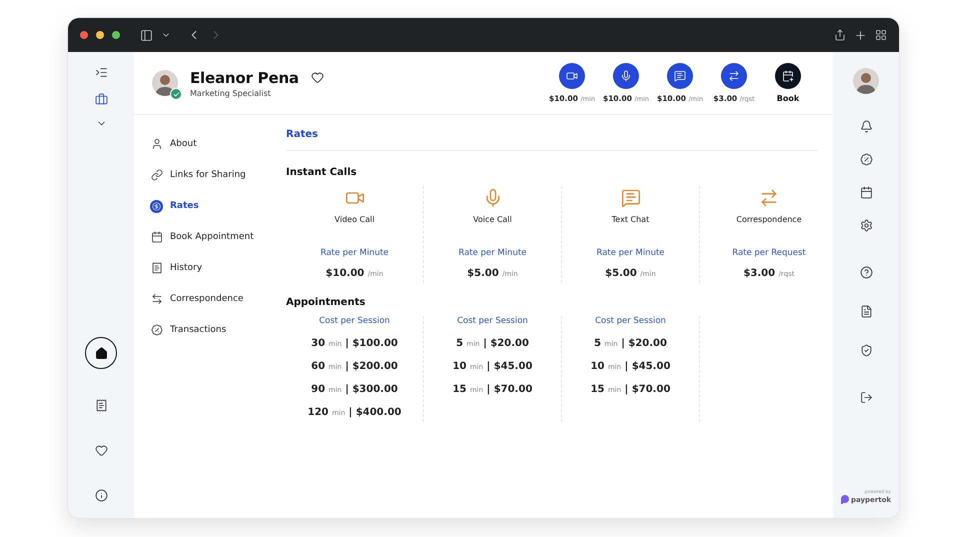  Describe the element at coordinates (354, 219) in the screenshot. I see `service-name: Video Call` at that location.